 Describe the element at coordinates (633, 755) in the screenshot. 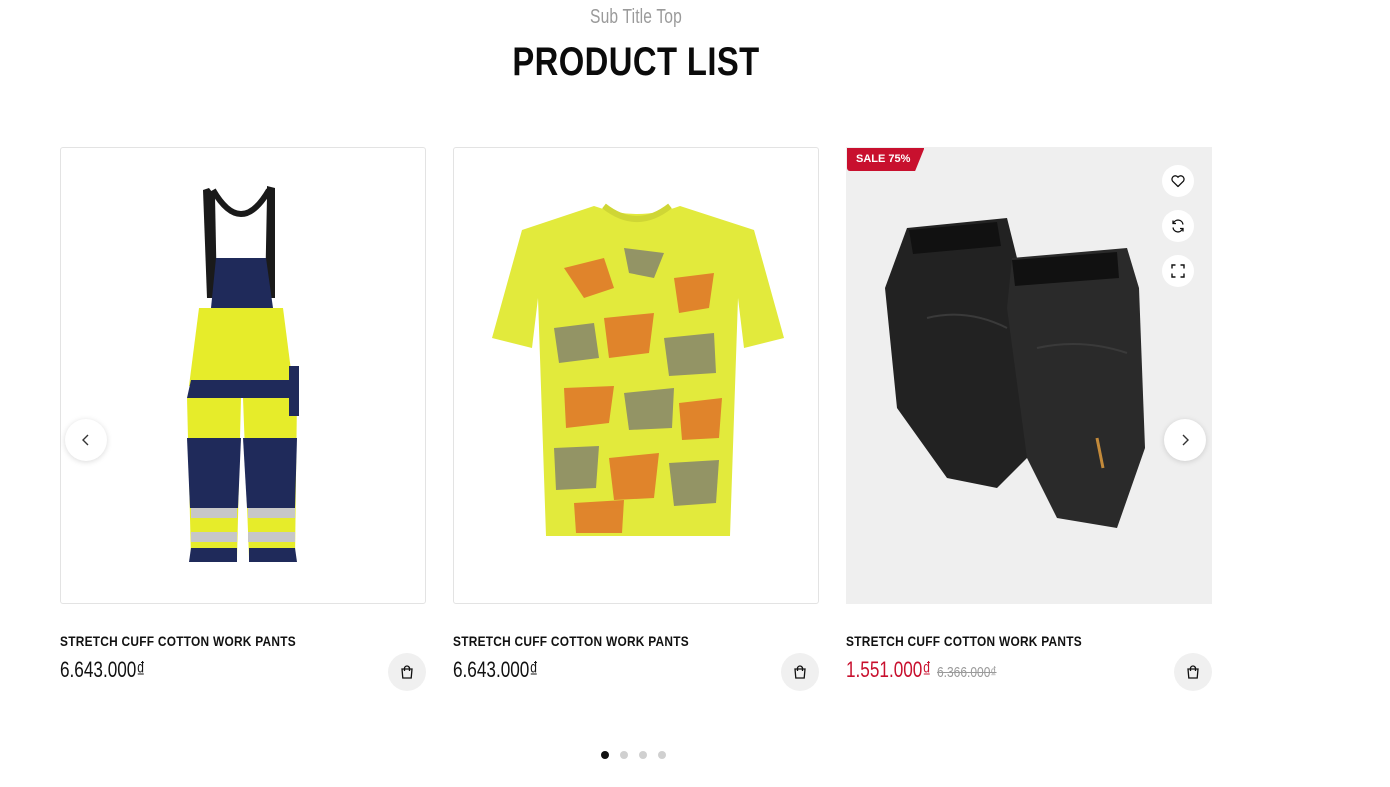

I see `carousel-pagination` at that location.